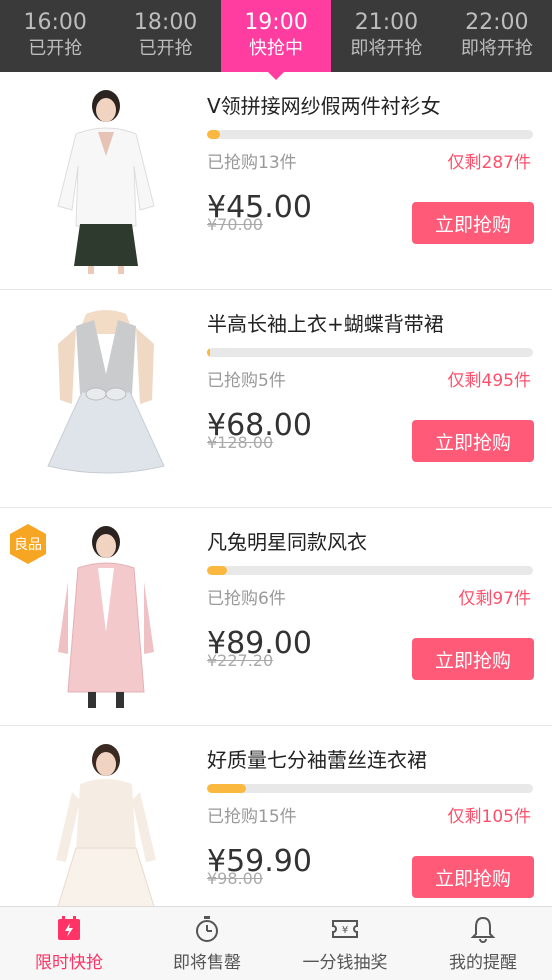 This screenshot has height=980, width=552. Describe the element at coordinates (345, 963) in the screenshot. I see `nav-label: 一分钱抽奖` at that location.